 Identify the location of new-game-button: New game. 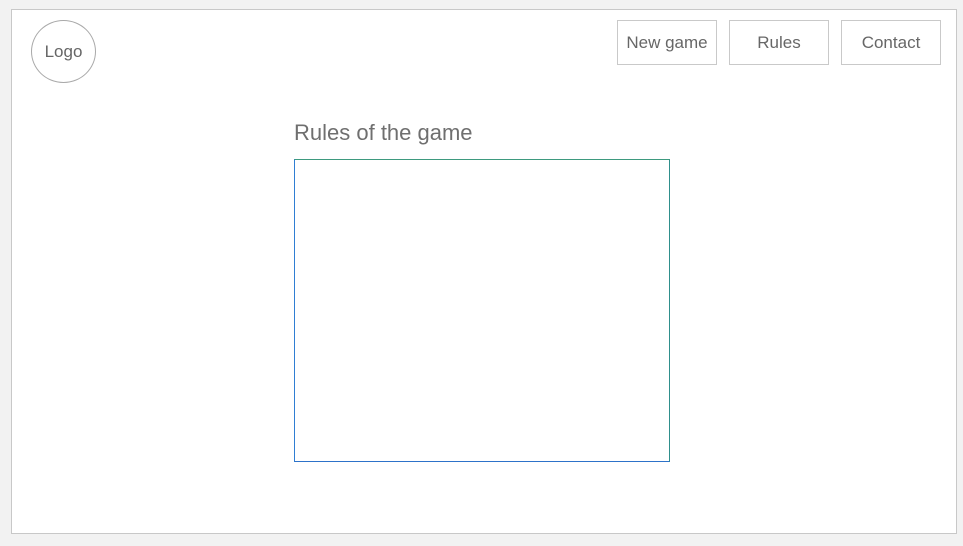
(667, 42).